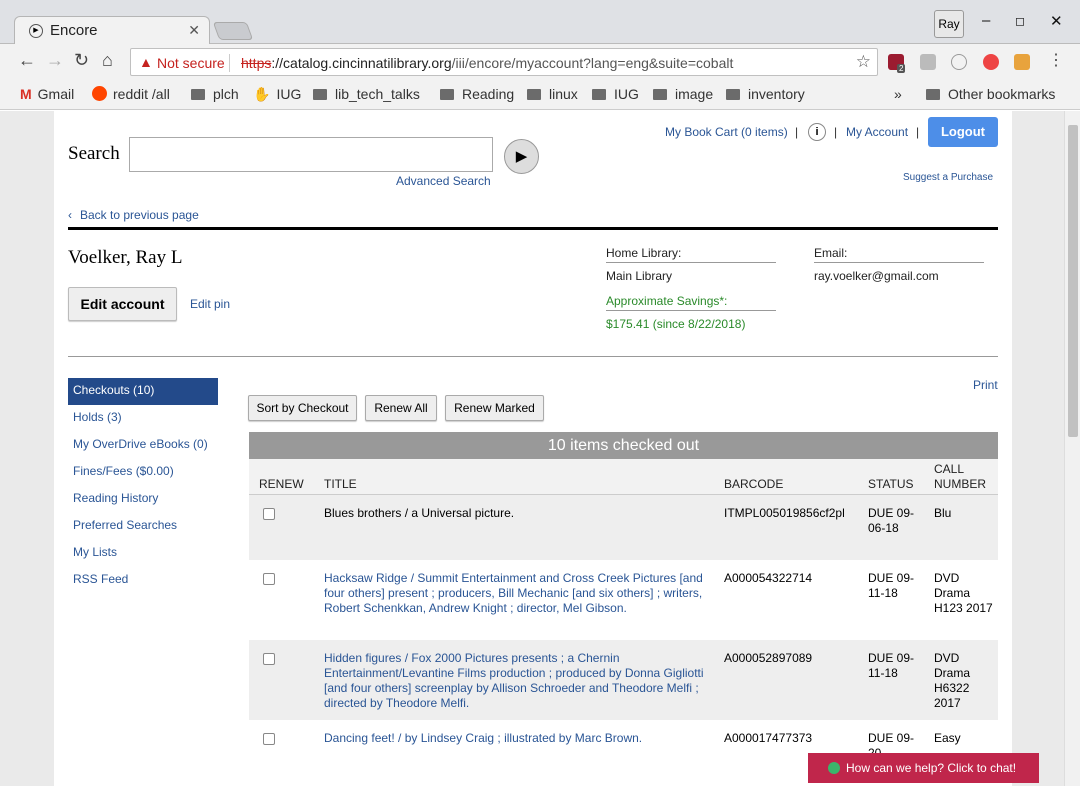 Image resolution: width=1080 pixels, height=786 pixels. What do you see at coordinates (949, 24) in the screenshot?
I see `profile-button: Ray` at bounding box center [949, 24].